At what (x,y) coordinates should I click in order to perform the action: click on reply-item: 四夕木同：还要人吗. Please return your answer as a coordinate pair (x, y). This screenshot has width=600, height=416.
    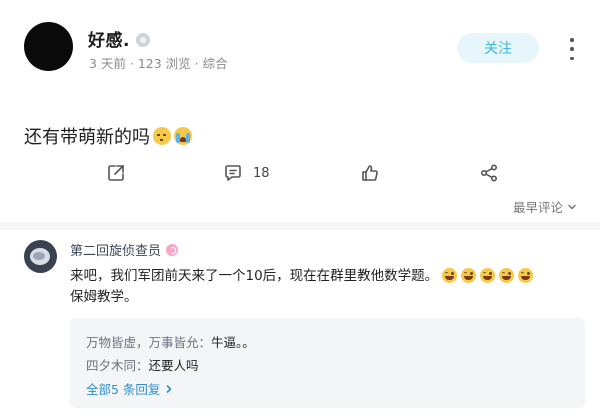
    Looking at the image, I should click on (142, 364).